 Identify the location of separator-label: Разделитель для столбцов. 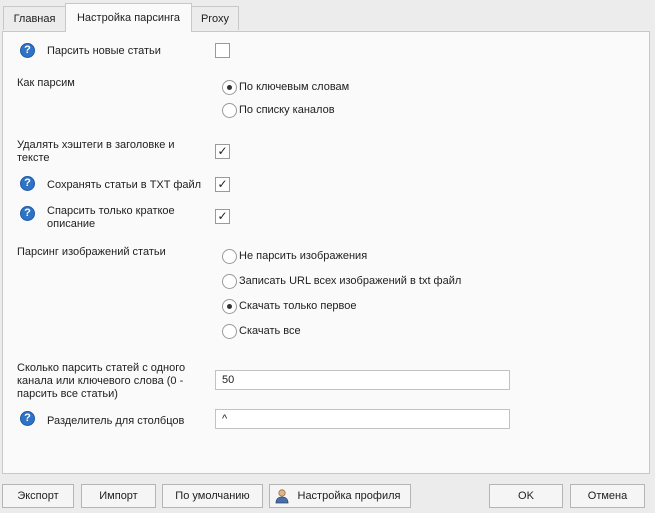
(116, 421).